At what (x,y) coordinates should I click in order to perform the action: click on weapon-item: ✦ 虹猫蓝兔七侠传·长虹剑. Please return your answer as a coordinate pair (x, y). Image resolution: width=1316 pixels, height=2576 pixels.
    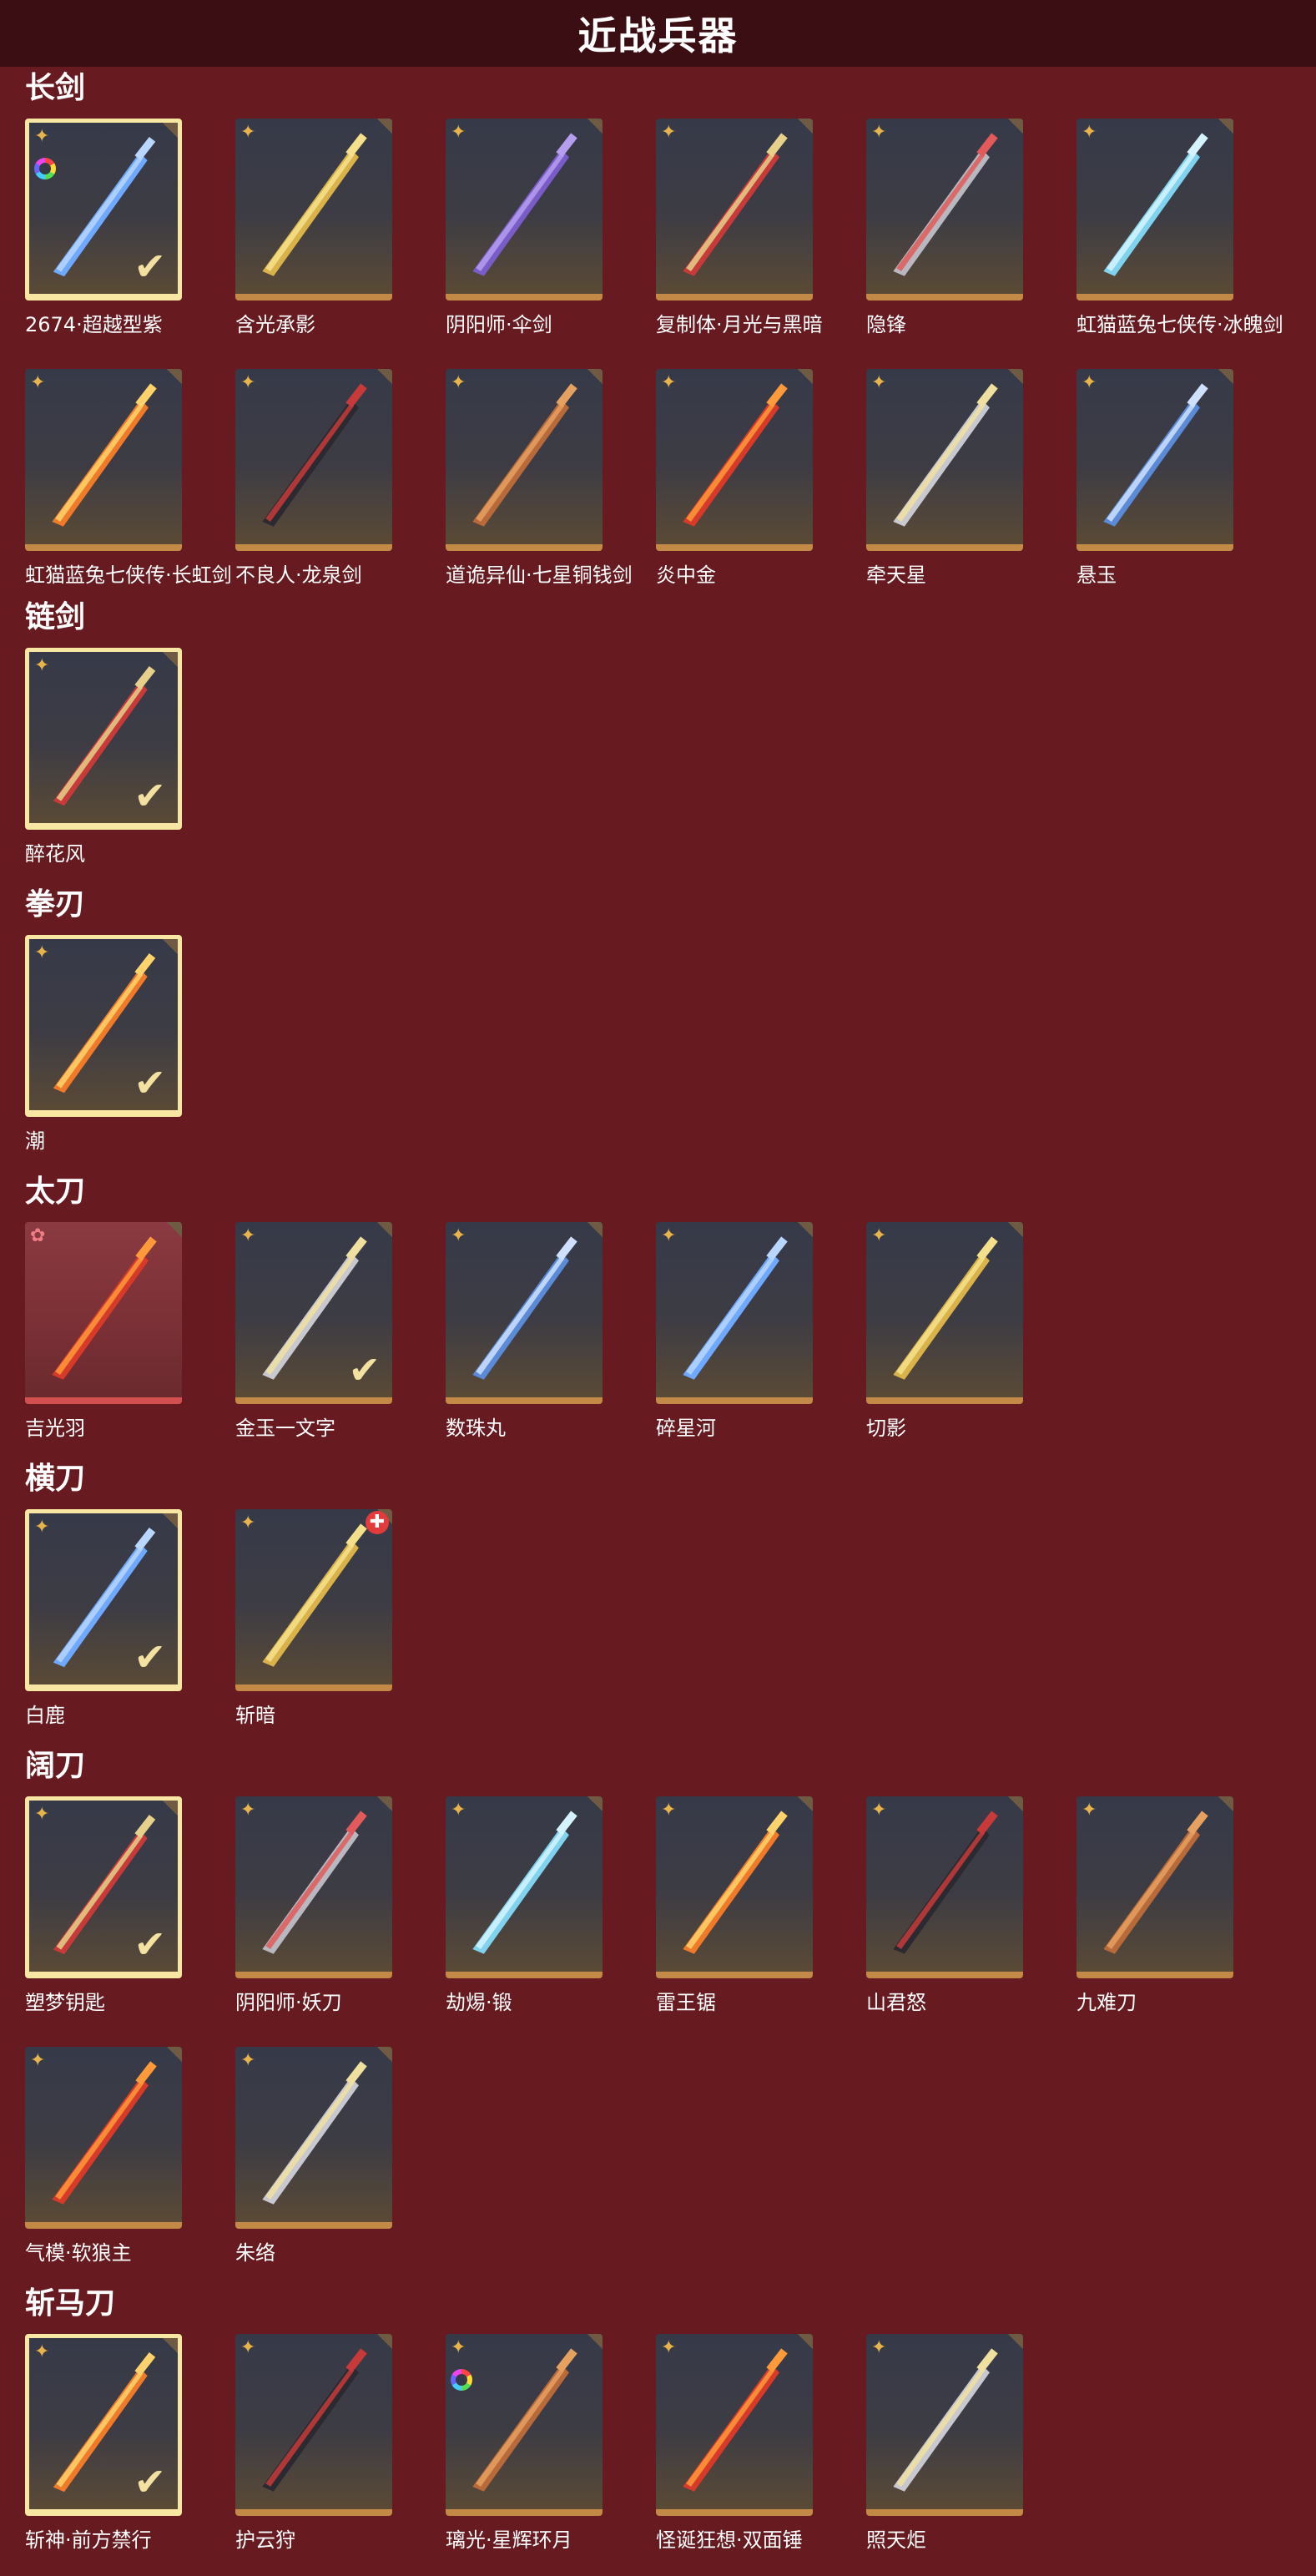
    Looking at the image, I should click on (116, 490).